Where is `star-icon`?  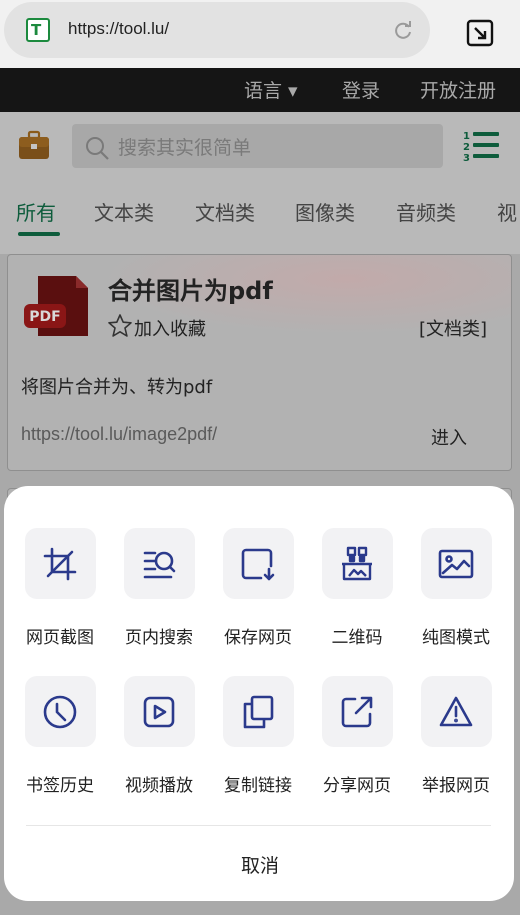
star-icon is located at coordinates (120, 326).